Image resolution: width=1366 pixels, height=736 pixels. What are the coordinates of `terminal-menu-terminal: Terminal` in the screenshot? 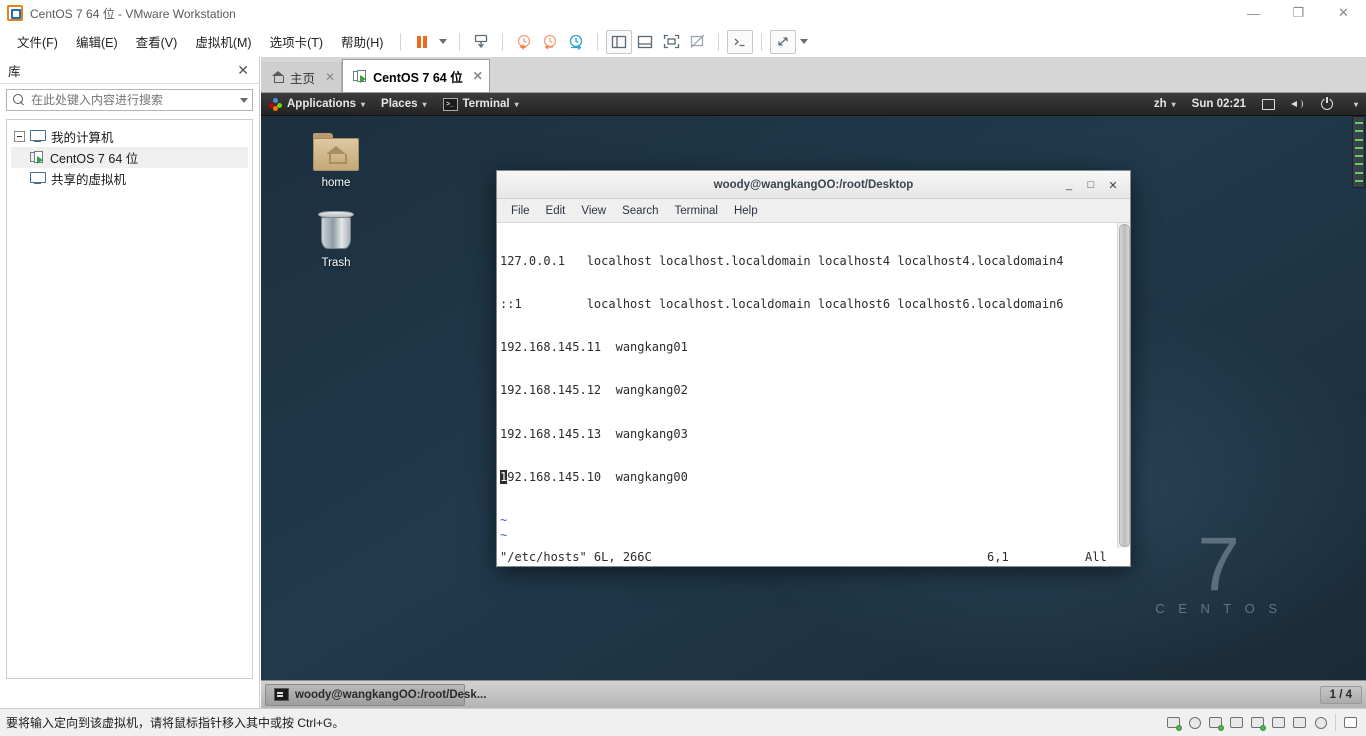 It's located at (696, 211).